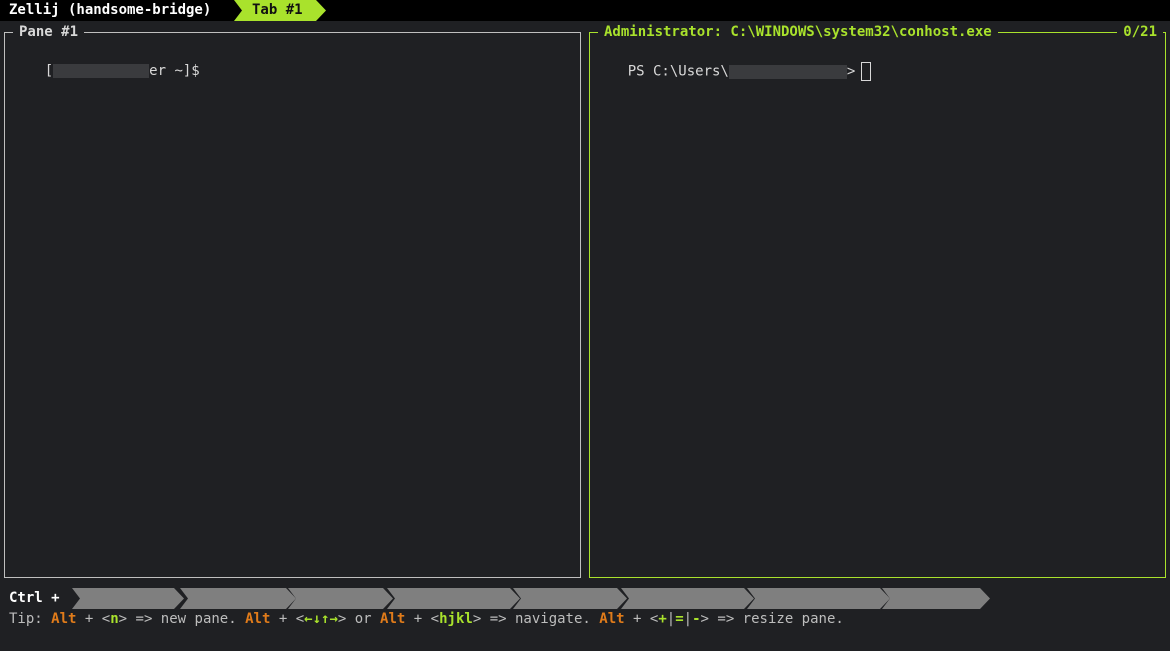  What do you see at coordinates (679, 619) in the screenshot?
I see `tip-resize-eq: =` at bounding box center [679, 619].